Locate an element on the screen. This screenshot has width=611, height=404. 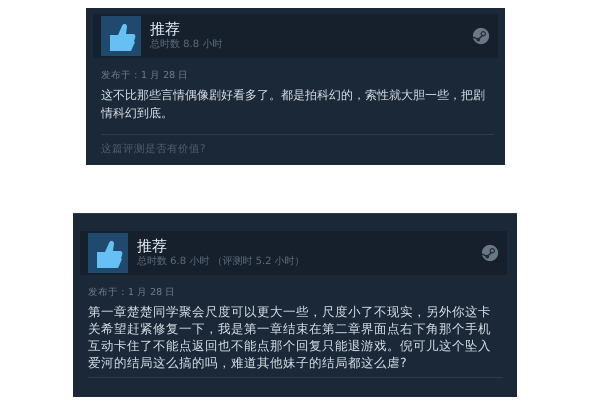
playtime-text: 总时数 8.8 小时 is located at coordinates (187, 45).